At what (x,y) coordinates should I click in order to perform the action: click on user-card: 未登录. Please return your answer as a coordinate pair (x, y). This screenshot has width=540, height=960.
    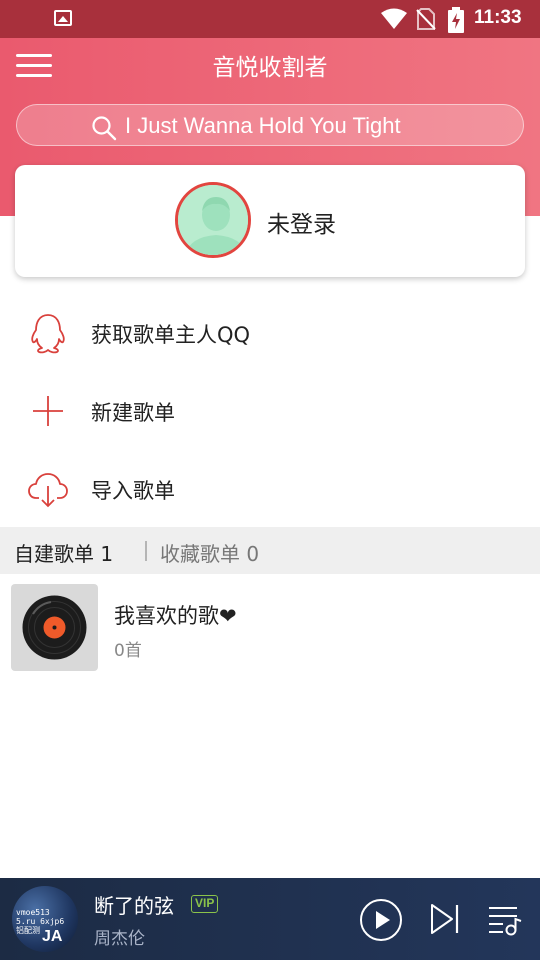
    Looking at the image, I should click on (270, 221).